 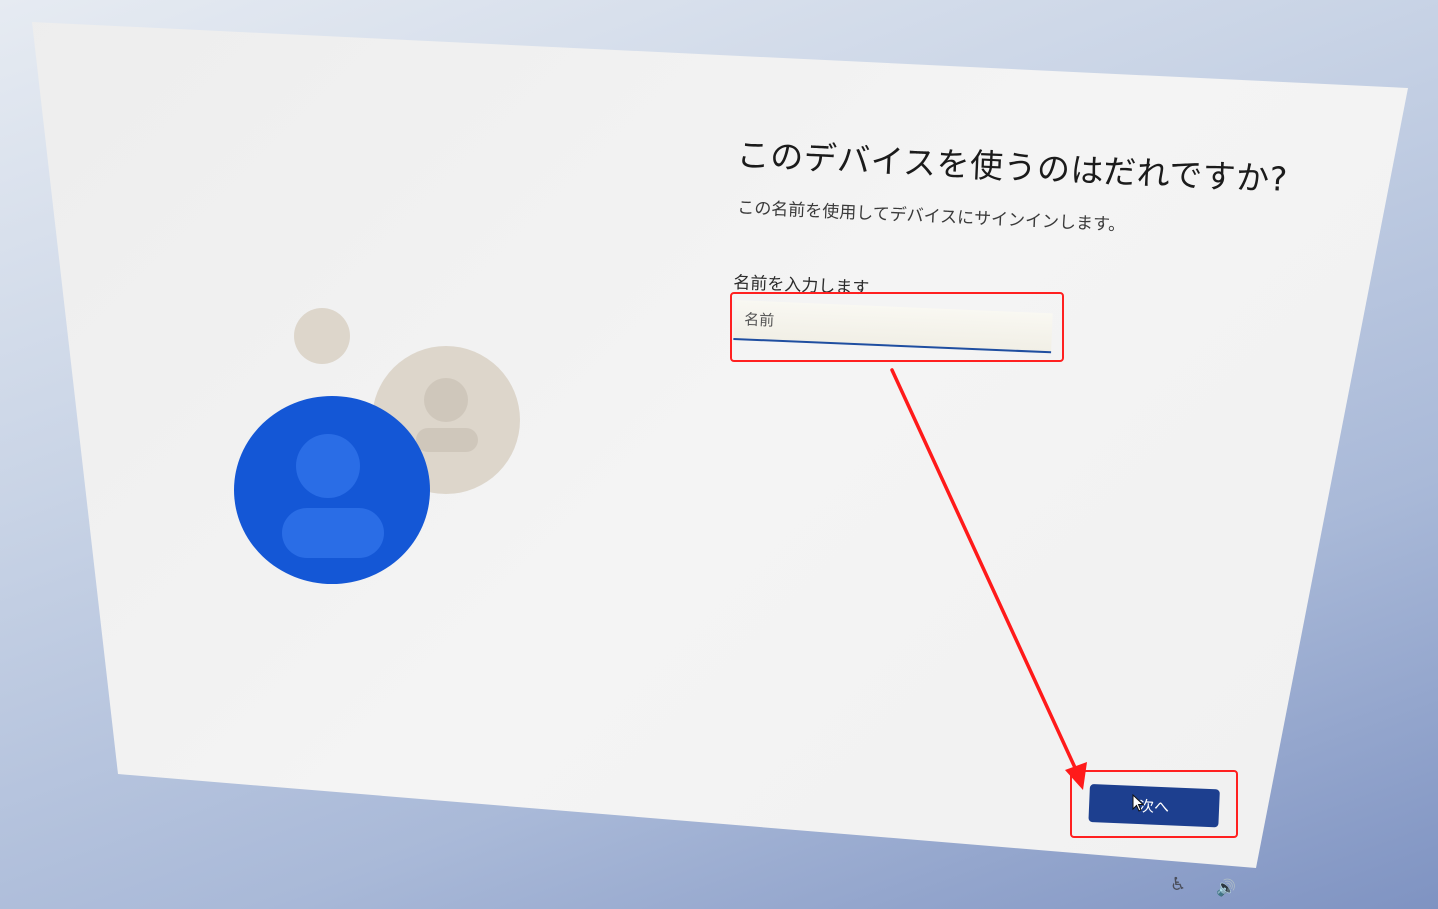 What do you see at coordinates (1226, 887) in the screenshot?
I see `volume-icon: 🔊` at bounding box center [1226, 887].